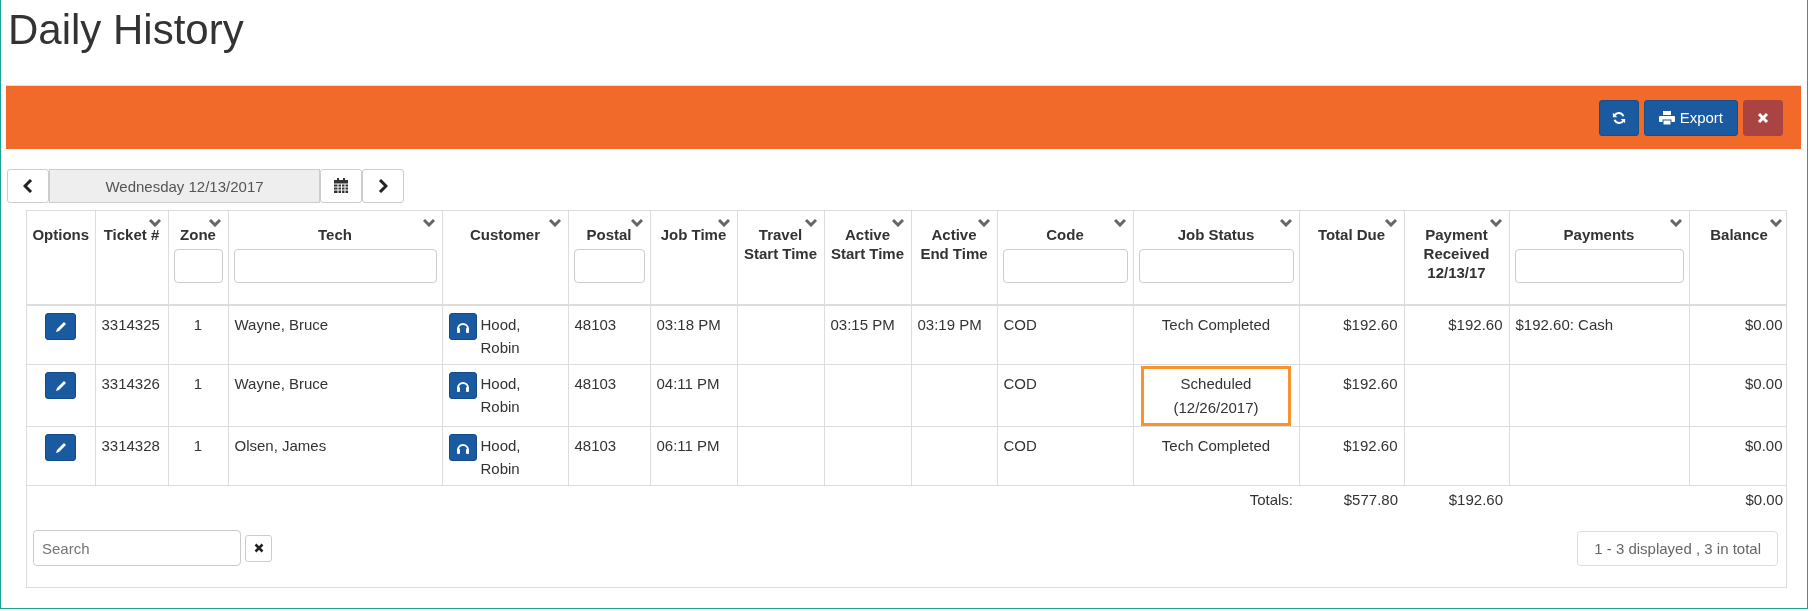  I want to click on date-field: Wednesday 12/13/2017, so click(184, 186).